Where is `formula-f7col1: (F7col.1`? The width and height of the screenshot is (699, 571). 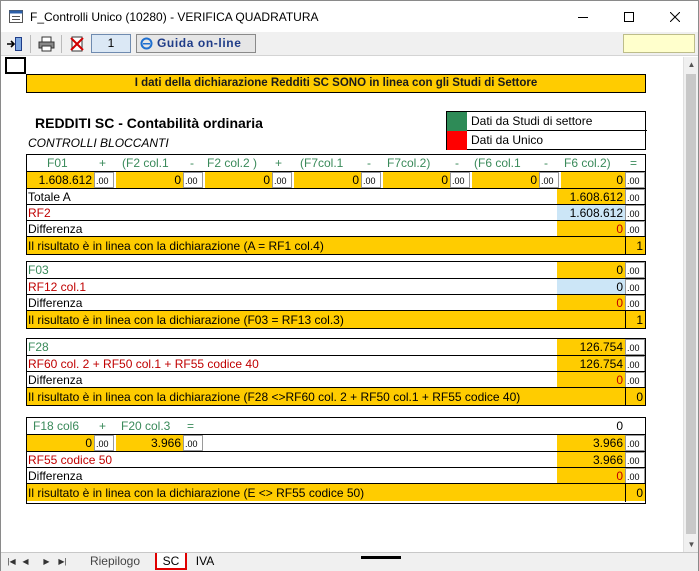 formula-f7col1: (F7col.1 is located at coordinates (322, 163).